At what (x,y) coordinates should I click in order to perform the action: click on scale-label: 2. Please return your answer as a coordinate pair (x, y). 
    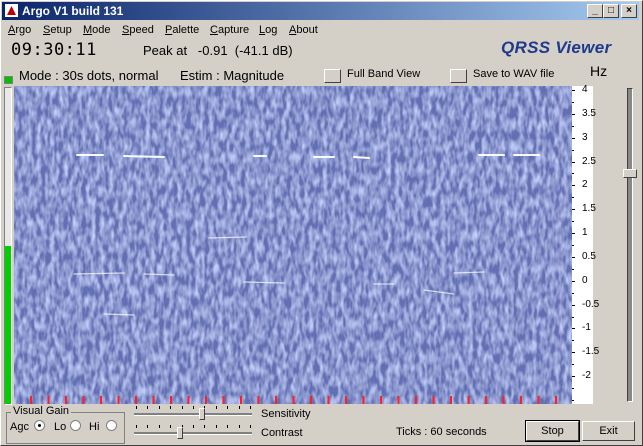
    Looking at the image, I should click on (585, 185).